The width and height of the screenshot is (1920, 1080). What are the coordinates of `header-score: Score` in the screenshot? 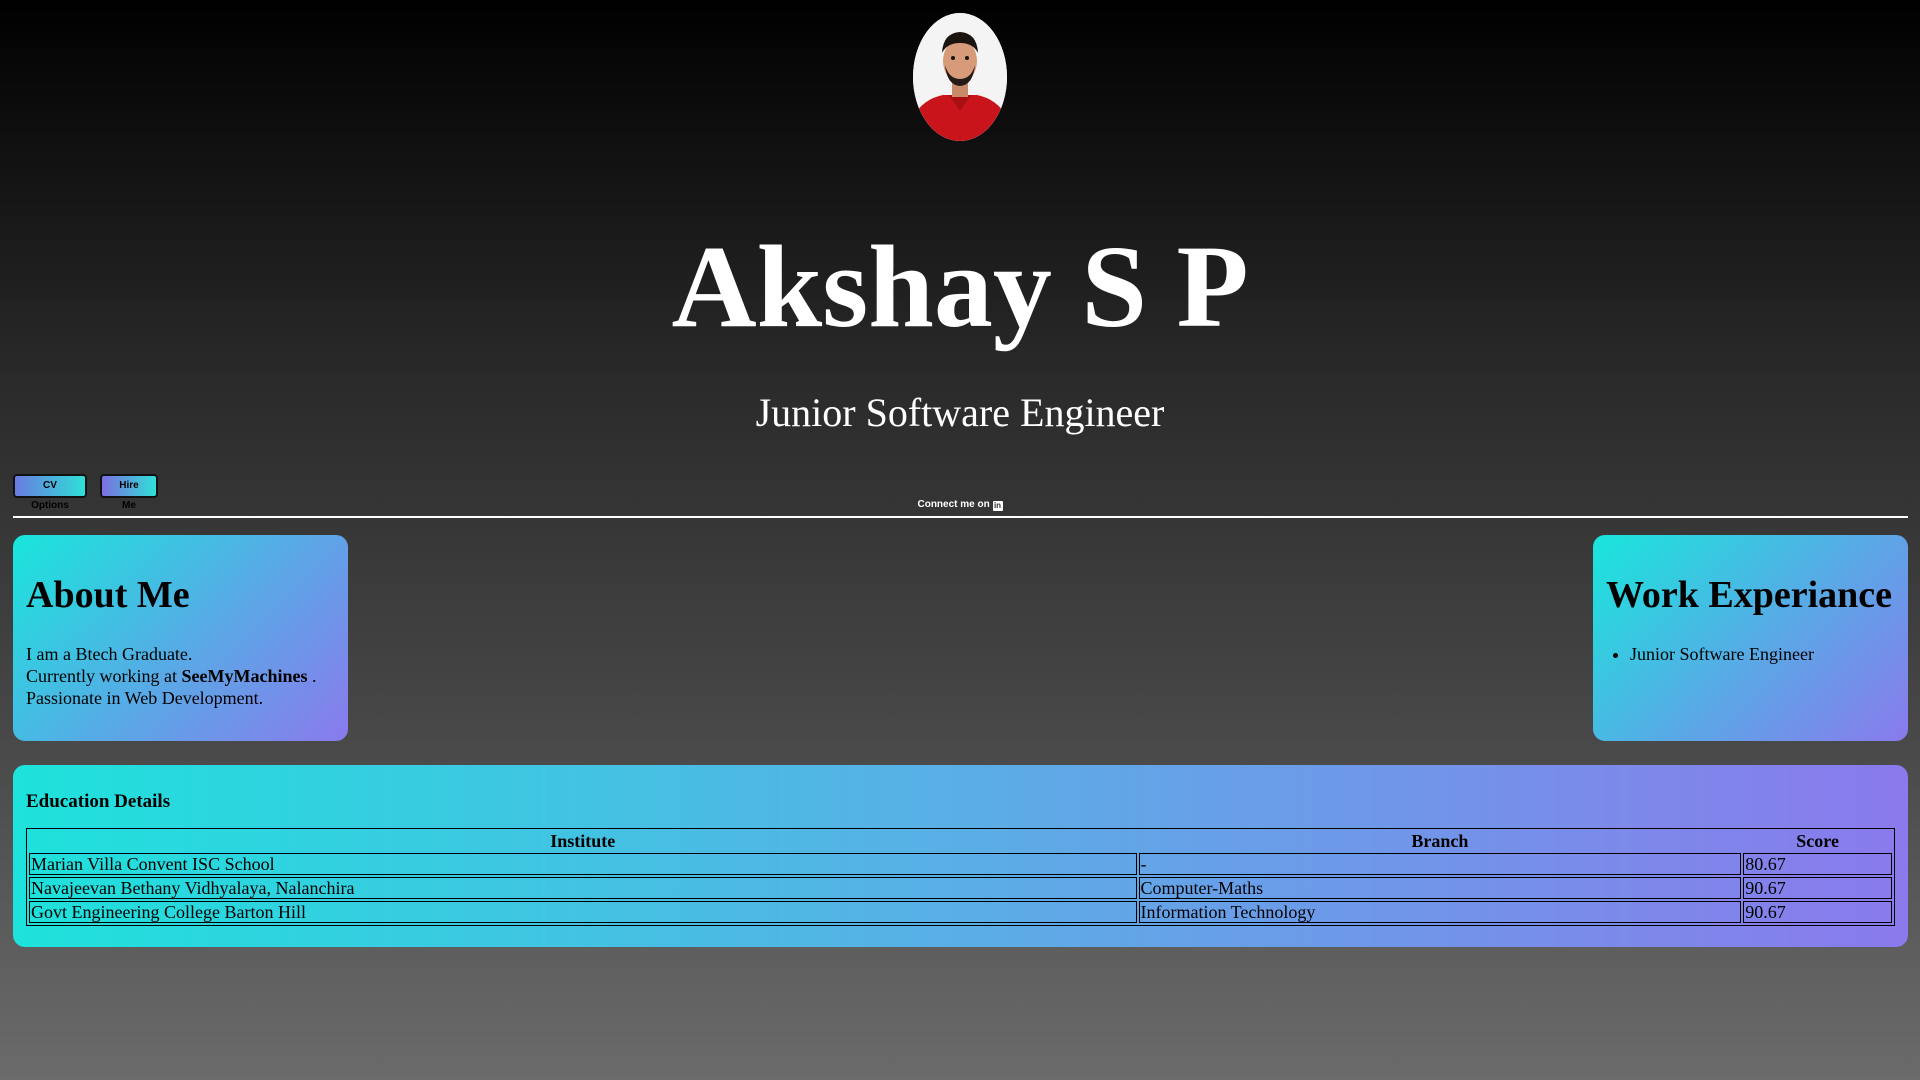 It's located at (1817, 841).